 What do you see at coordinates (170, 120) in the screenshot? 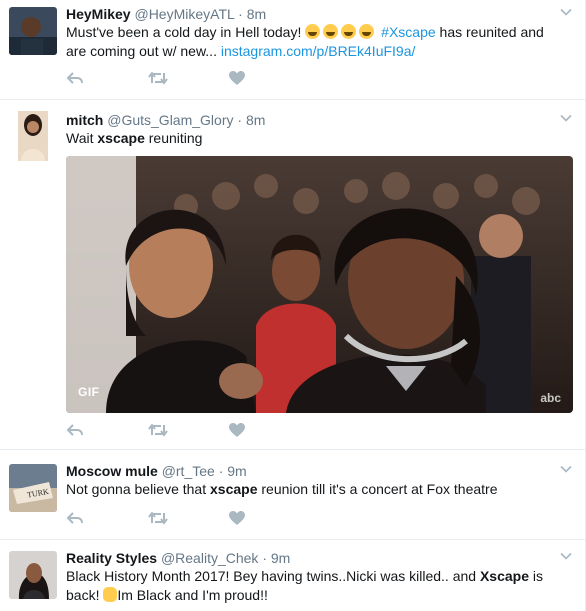
I see `user-handle: @Guts_Glam_Glory` at bounding box center [170, 120].